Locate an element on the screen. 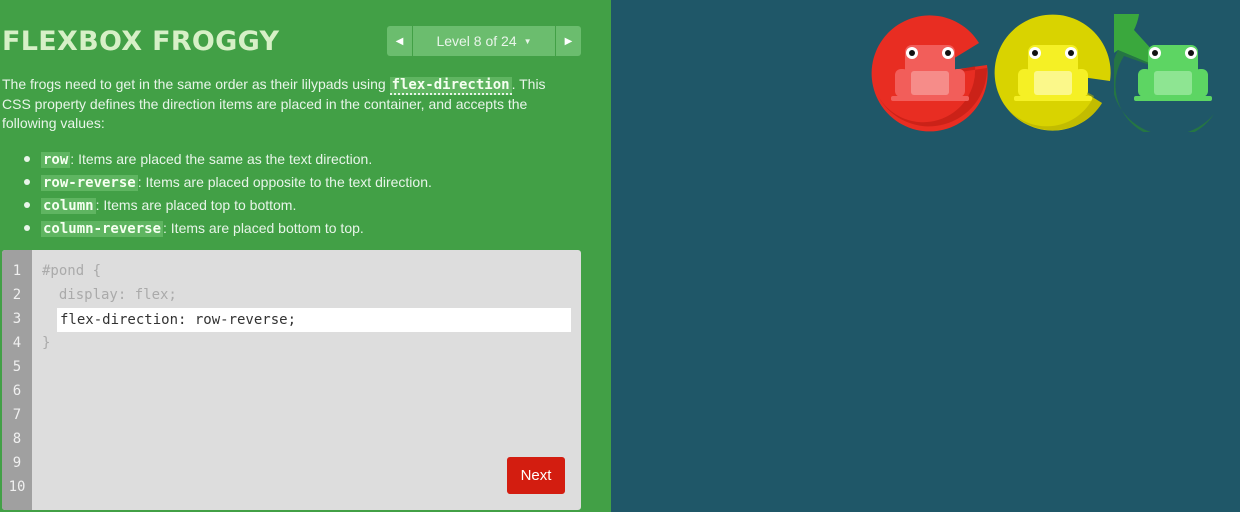 Image resolution: width=1240 pixels, height=512 pixels. line-number: 4 is located at coordinates (17, 343).